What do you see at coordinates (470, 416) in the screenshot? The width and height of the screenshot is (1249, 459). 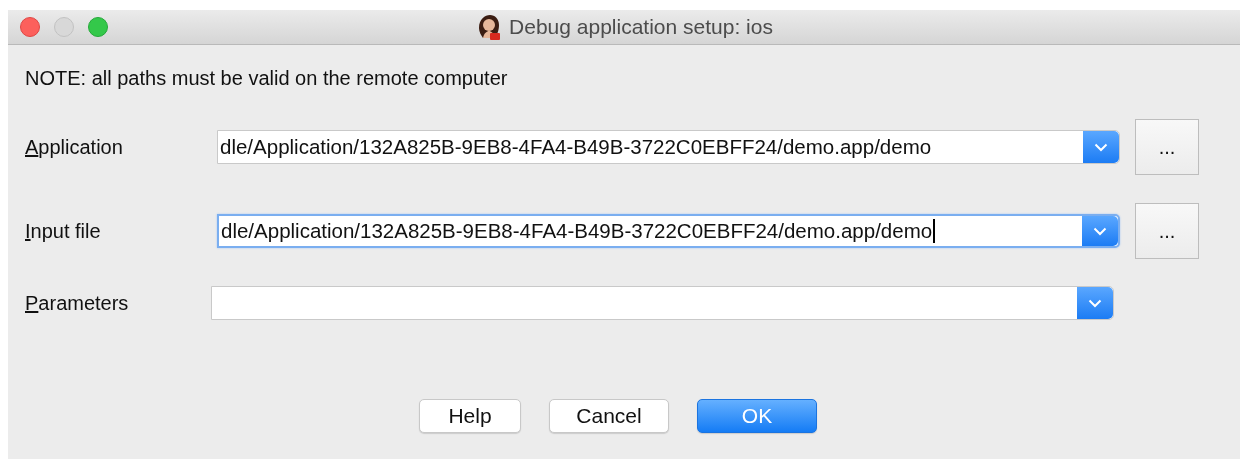 I see `dialog-button: Help` at bounding box center [470, 416].